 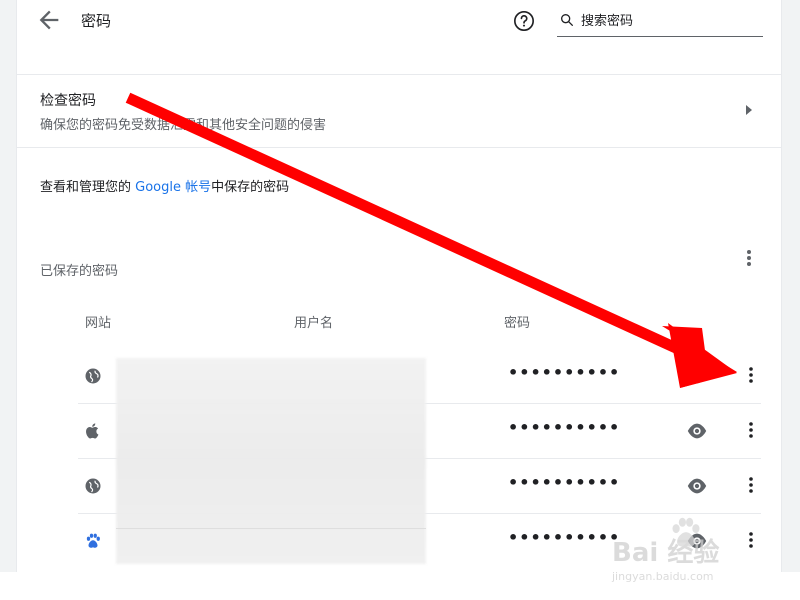 I want to click on check-passwords-subtitle: 确保您的密码免受数据泄露和其他安全问题的侵害, so click(x=183, y=125).